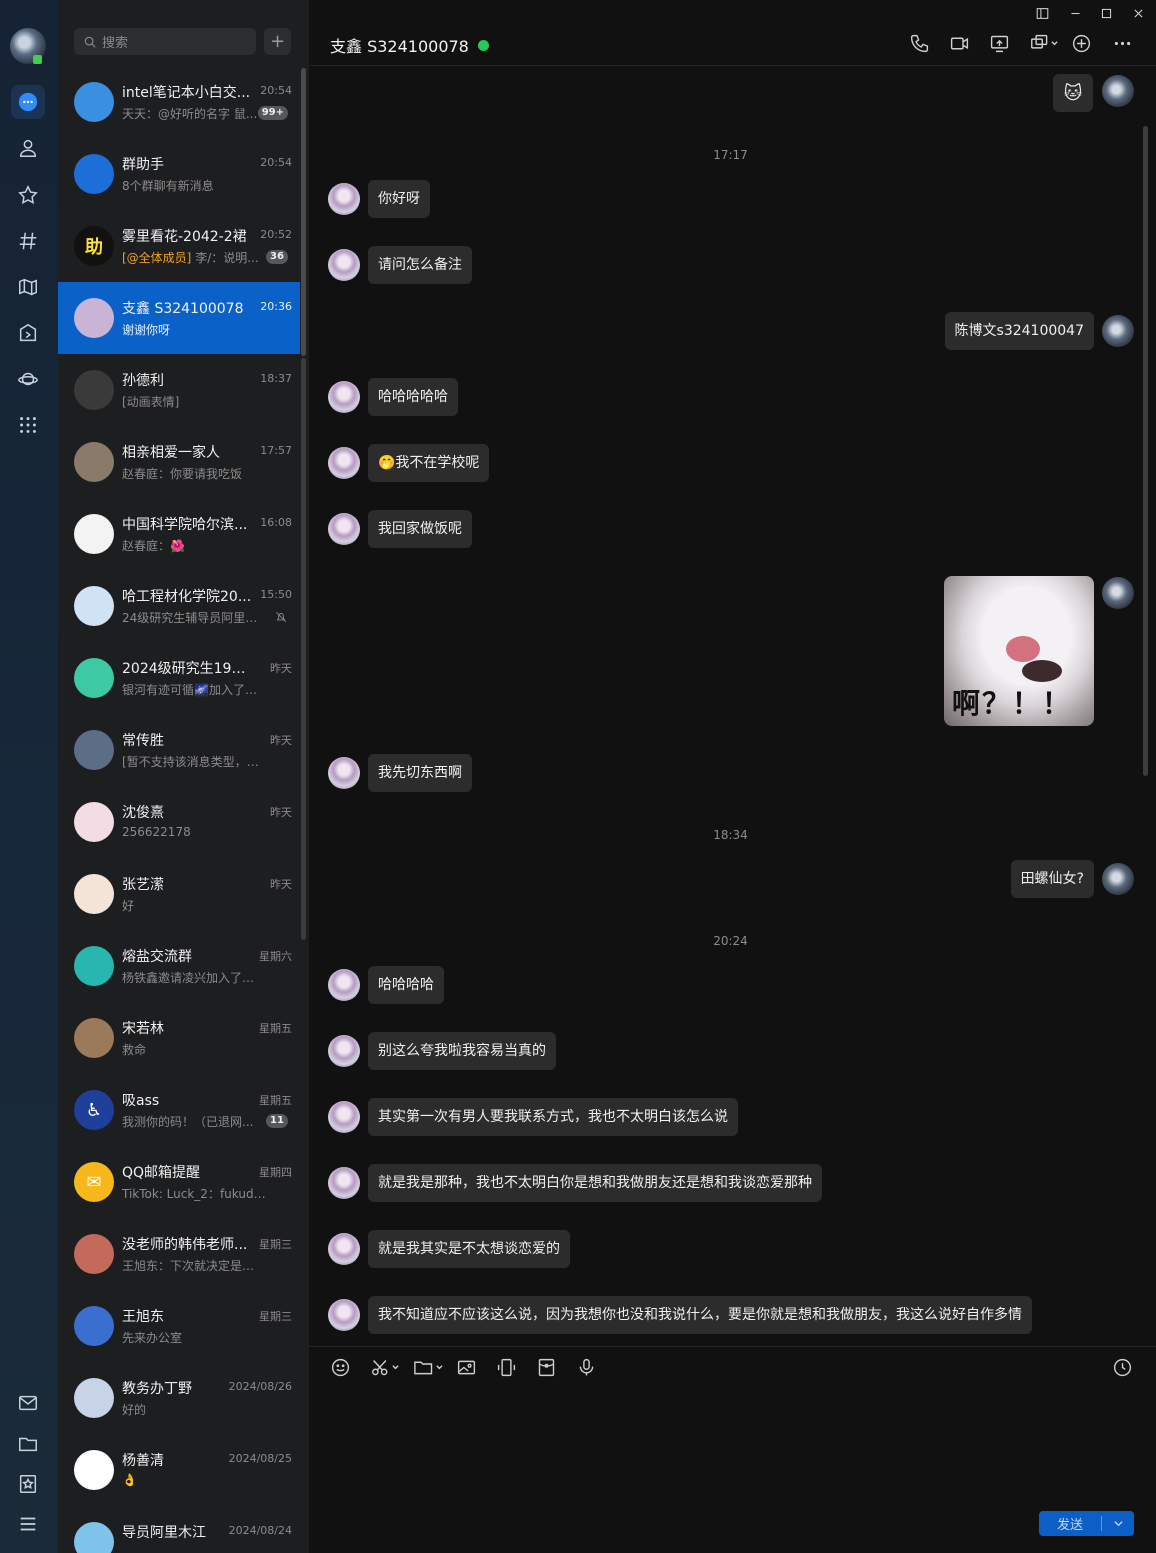  Describe the element at coordinates (165, 41) in the screenshot. I see `search-input: 搜索` at that location.